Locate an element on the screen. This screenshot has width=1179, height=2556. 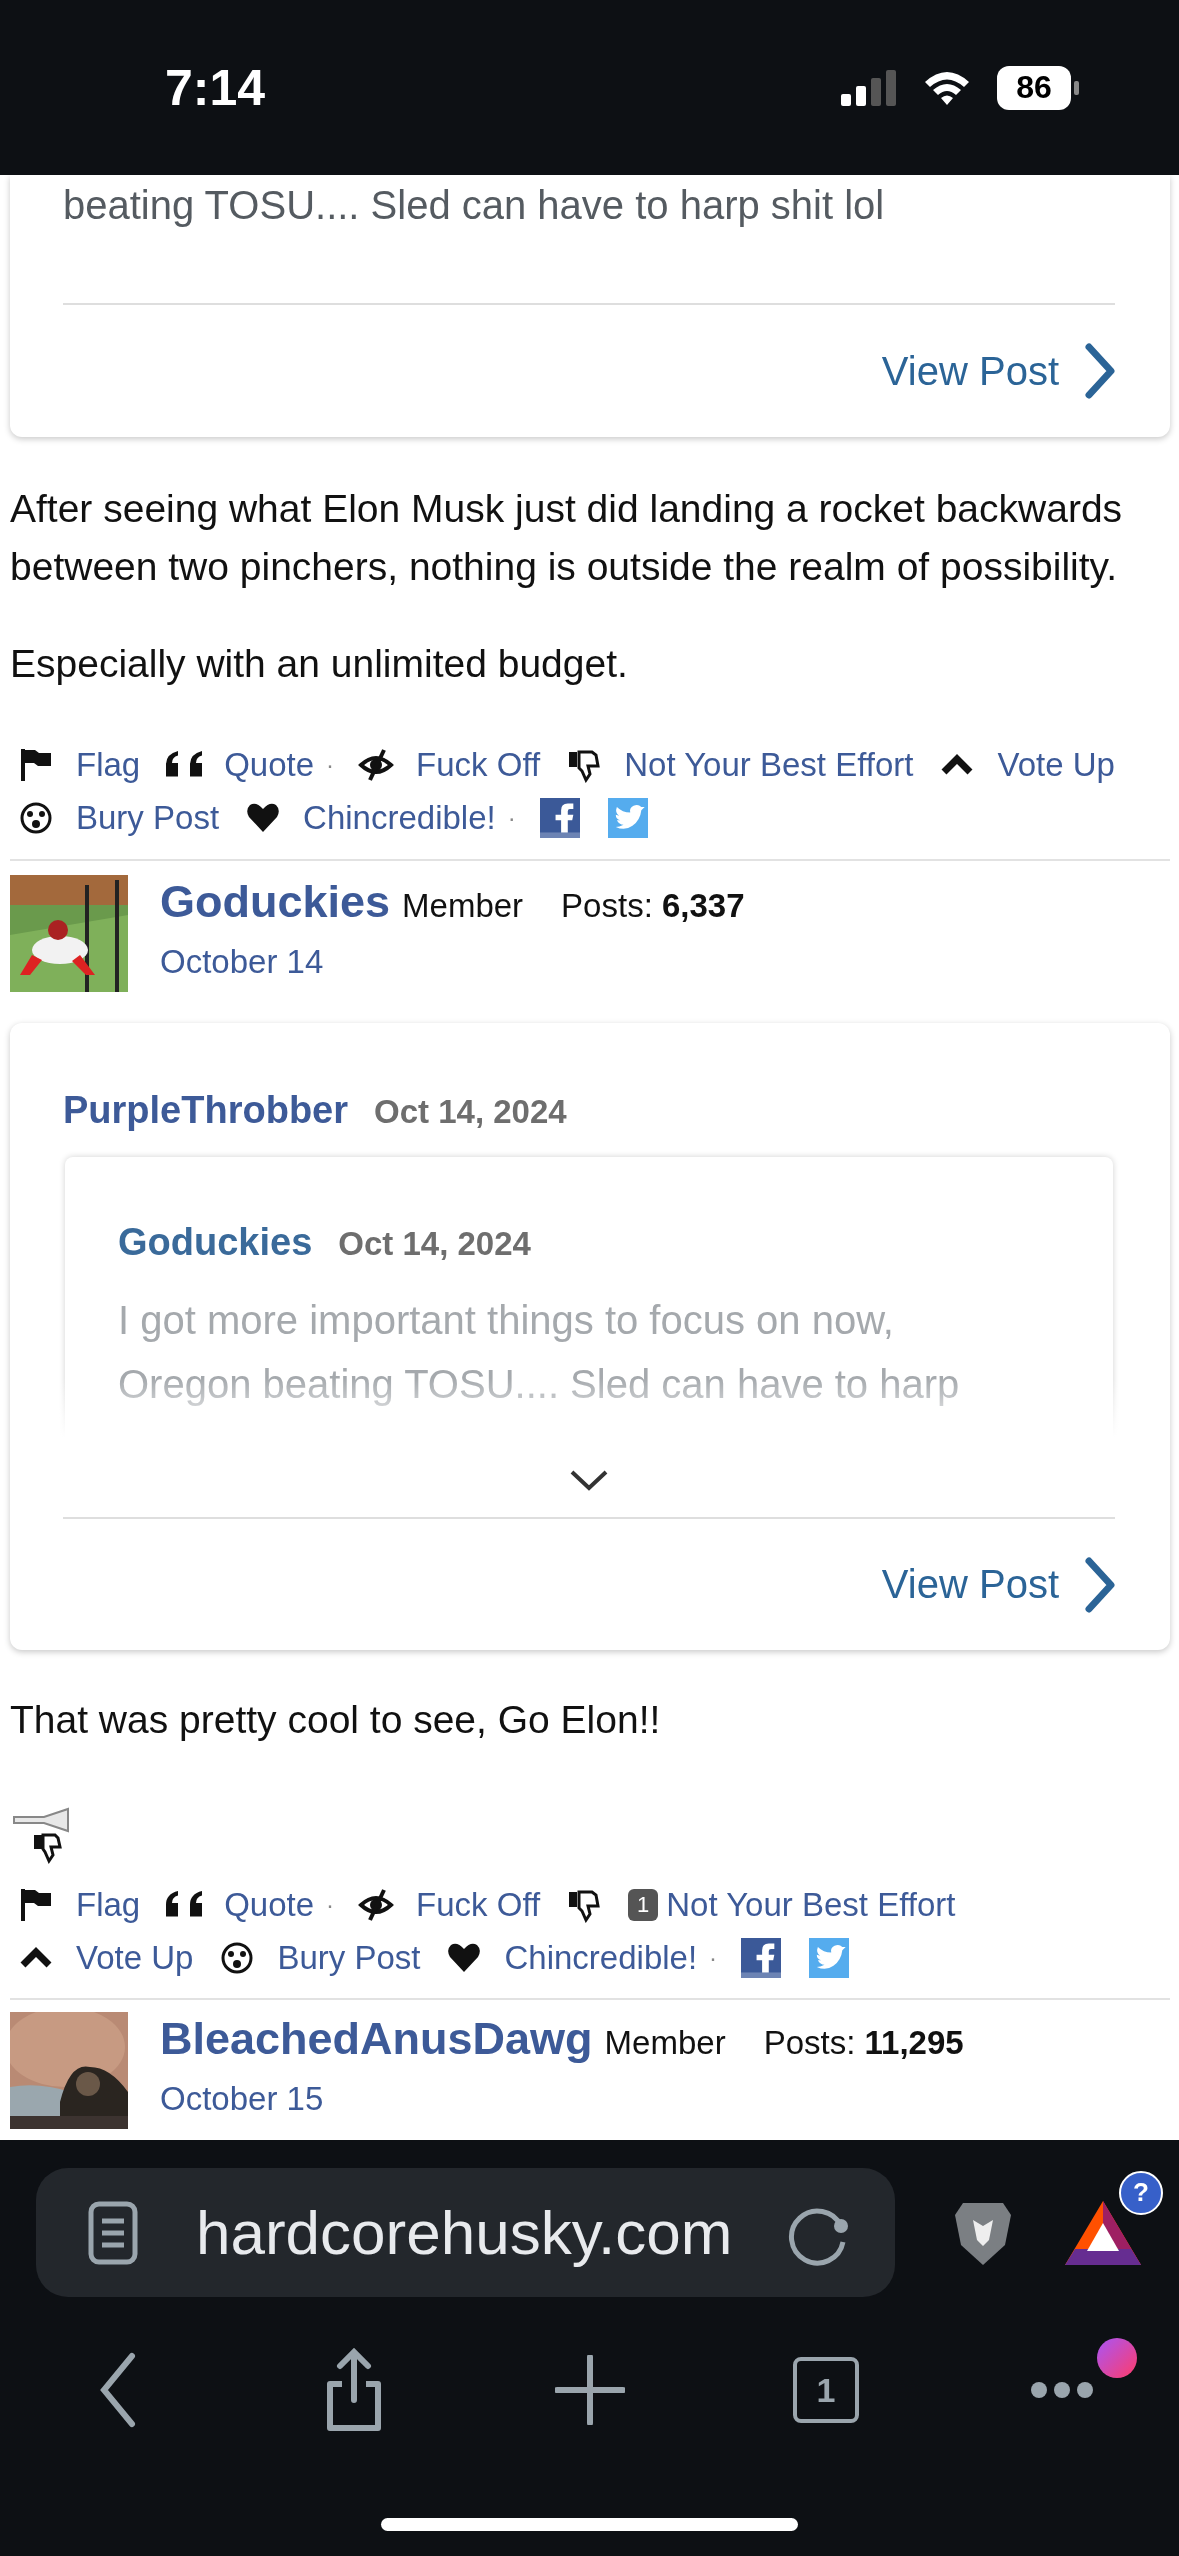
plus-icon is located at coordinates (590, 2390).